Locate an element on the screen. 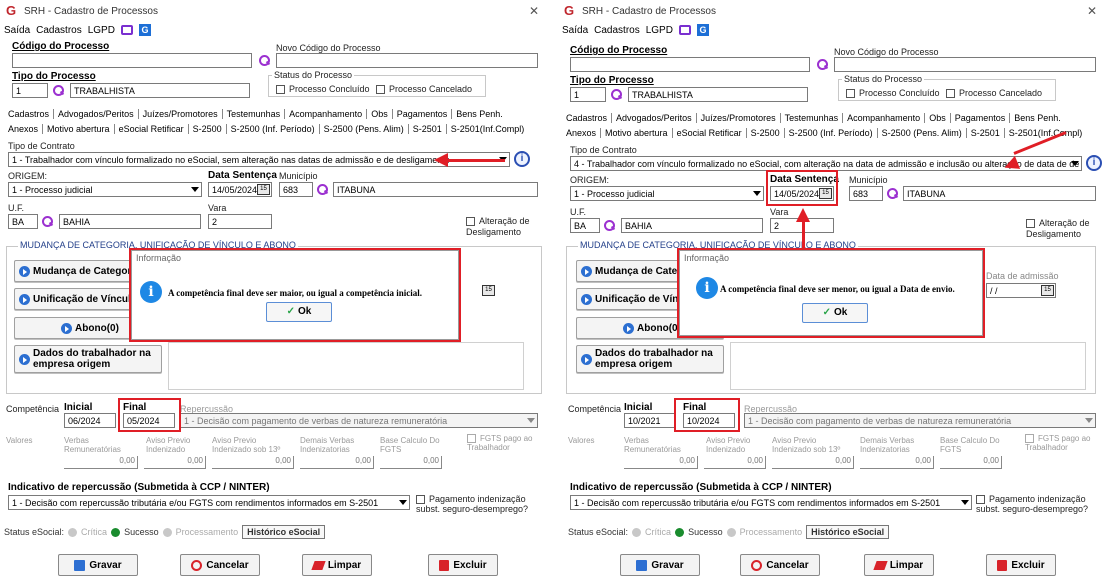 The height and width of the screenshot is (585, 1103). uf-name-input: BAHIA is located at coordinates (130, 221).